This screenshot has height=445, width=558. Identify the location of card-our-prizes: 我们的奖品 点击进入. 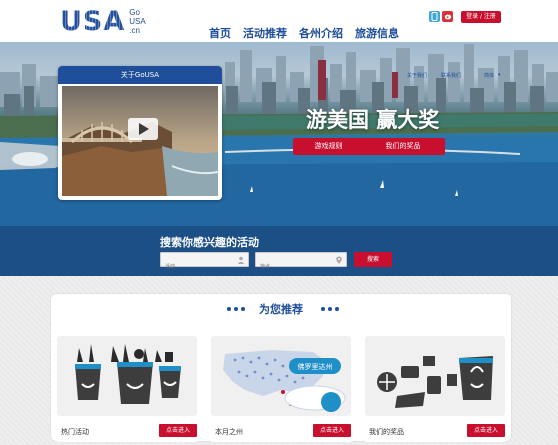
(435, 389).